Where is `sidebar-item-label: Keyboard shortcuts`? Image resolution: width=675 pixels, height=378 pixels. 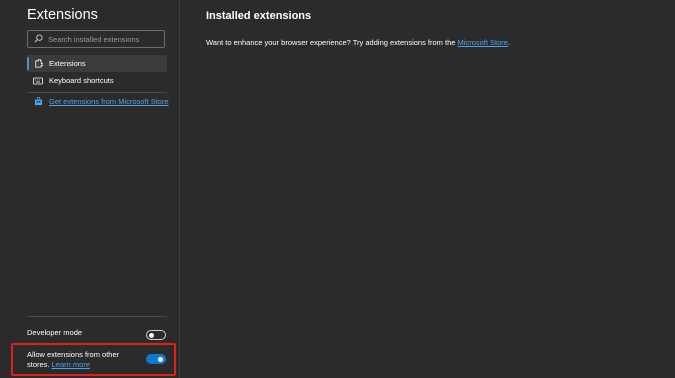
sidebar-item-label: Keyboard shortcuts is located at coordinates (81, 80).